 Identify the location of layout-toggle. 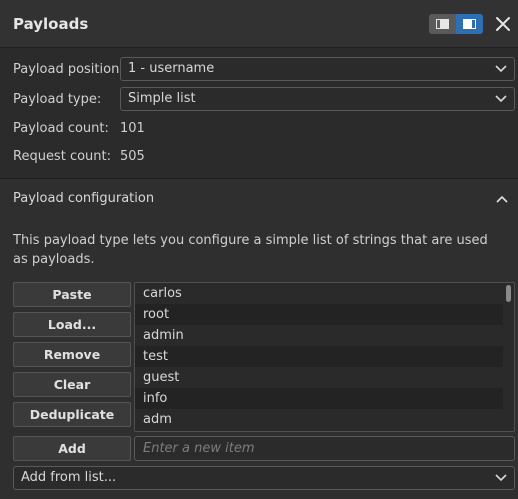
(456, 24).